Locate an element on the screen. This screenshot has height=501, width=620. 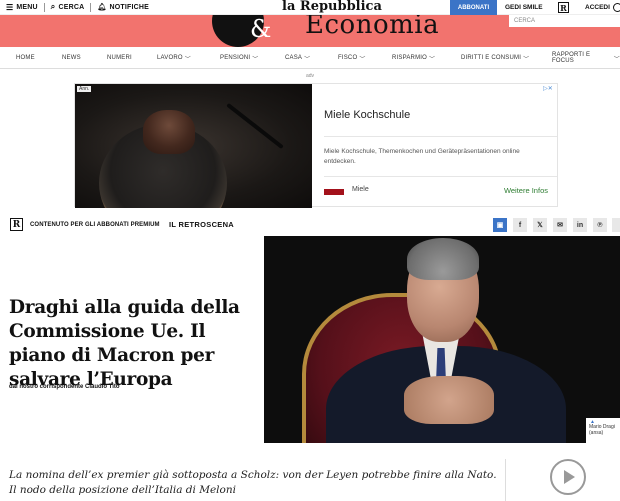
nav-label: HOME is located at coordinates (25, 58).